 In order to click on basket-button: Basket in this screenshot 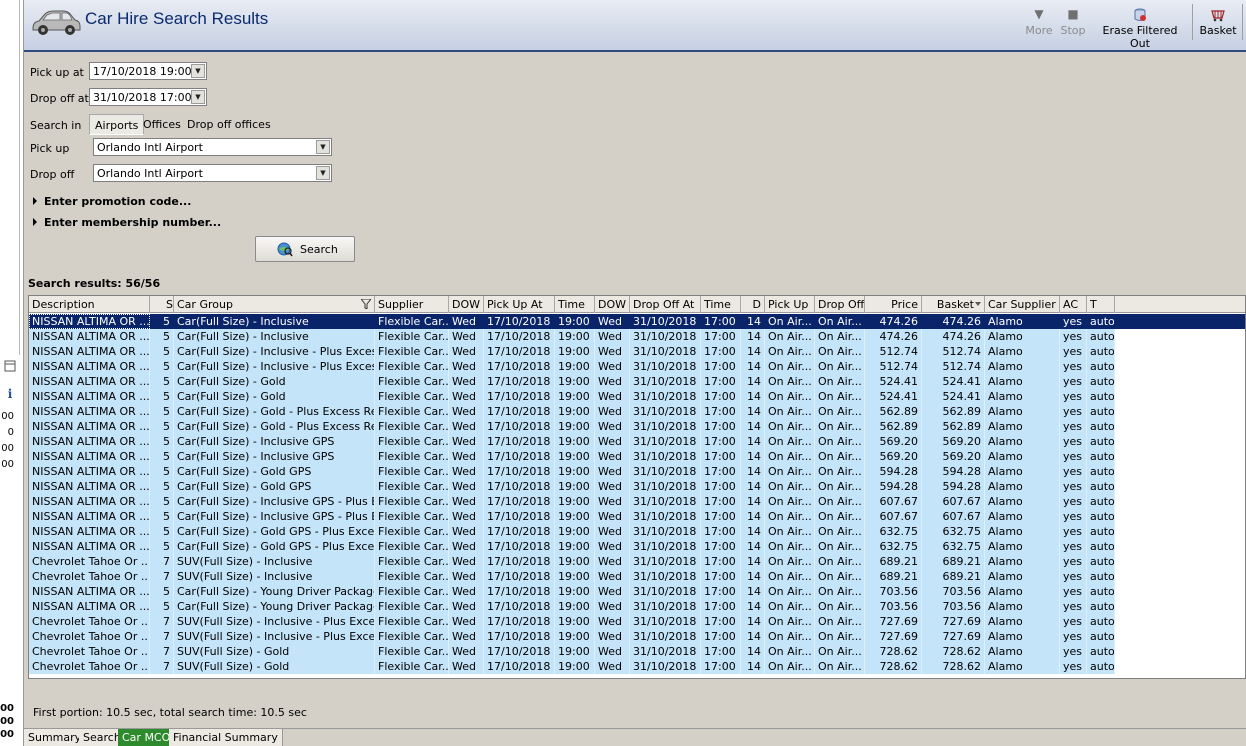, I will do `click(1218, 20)`.